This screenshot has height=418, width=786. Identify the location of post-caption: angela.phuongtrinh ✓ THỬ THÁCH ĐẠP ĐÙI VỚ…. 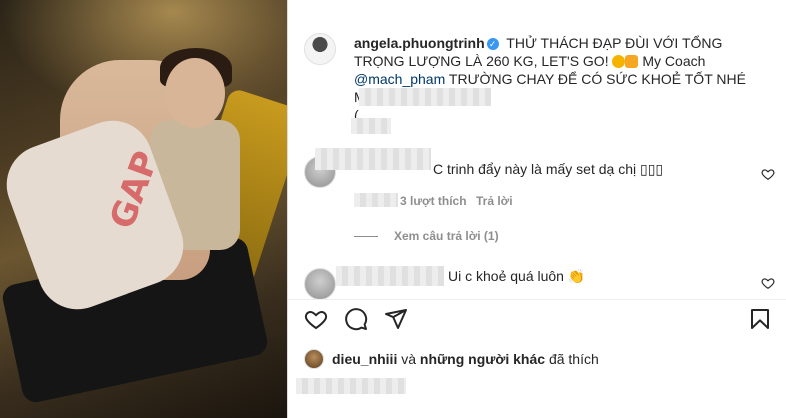
(559, 79).